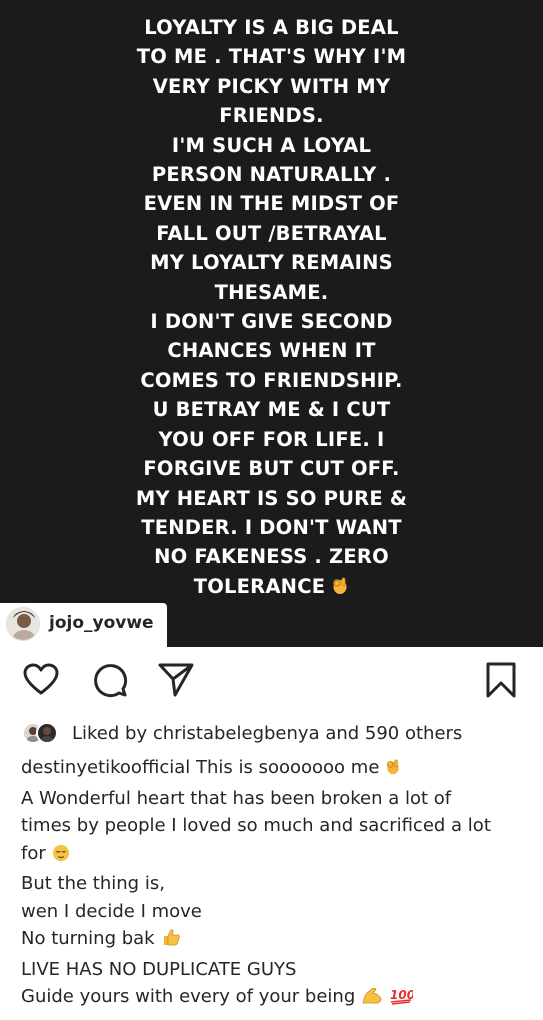 The image size is (543, 1020). I want to click on action-bar, so click(271, 682).